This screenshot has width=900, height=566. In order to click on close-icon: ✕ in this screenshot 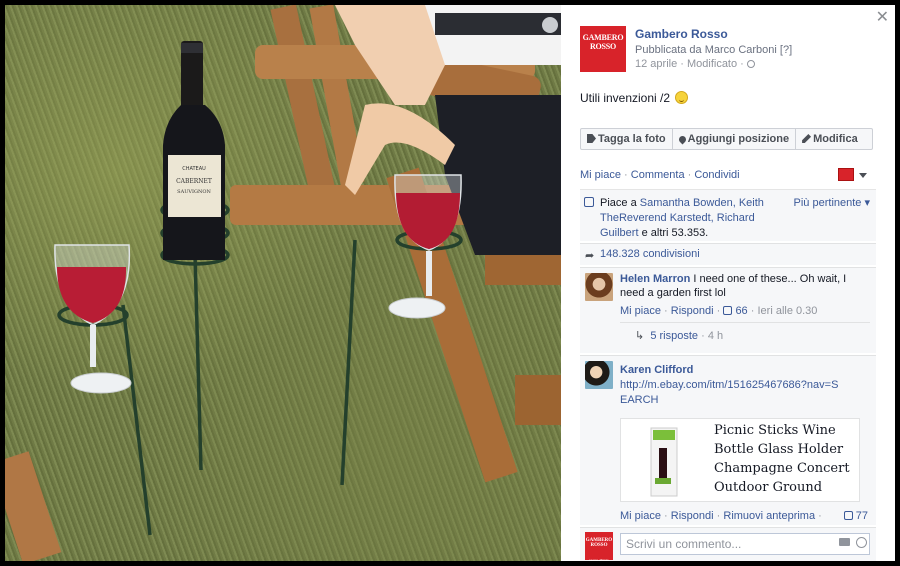, I will do `click(882, 17)`.